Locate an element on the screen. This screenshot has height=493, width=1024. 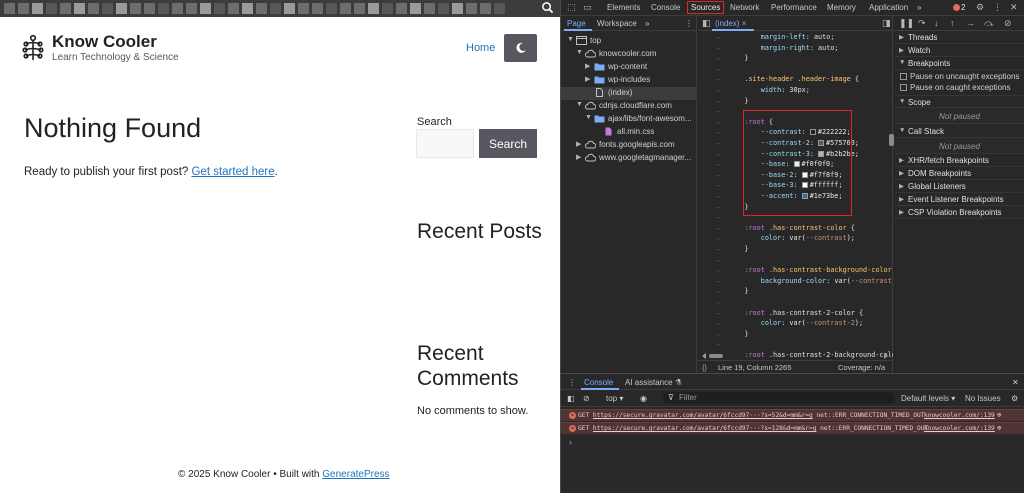
drawer-tab-console: Console is located at coordinates (598, 382).